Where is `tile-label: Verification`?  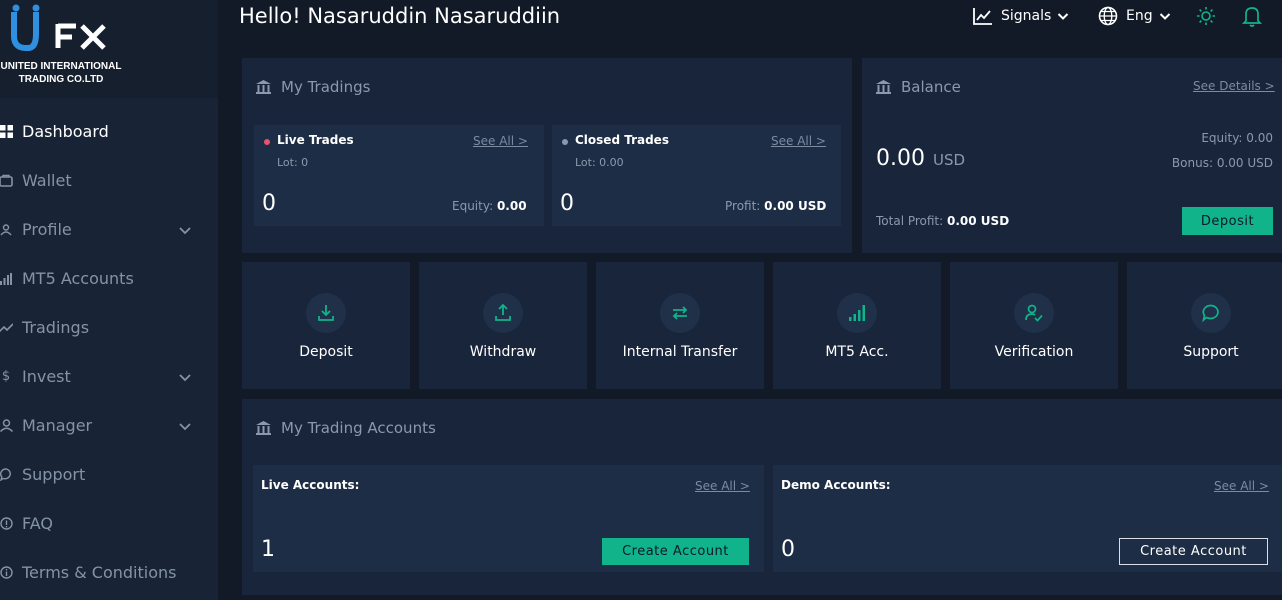 tile-label: Verification is located at coordinates (1034, 352).